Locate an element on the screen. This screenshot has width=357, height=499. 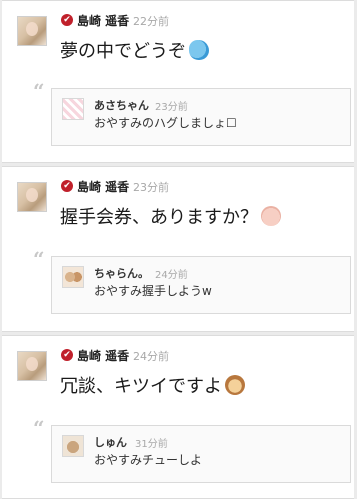
post-text: 握手会券、ありますか？ is located at coordinates (170, 216).